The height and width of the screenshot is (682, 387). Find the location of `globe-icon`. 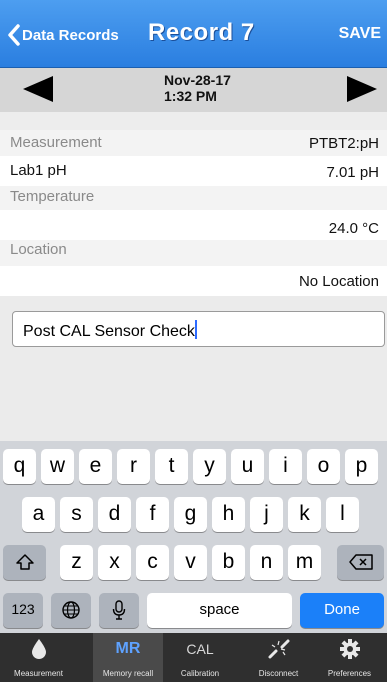

globe-icon is located at coordinates (71, 610).